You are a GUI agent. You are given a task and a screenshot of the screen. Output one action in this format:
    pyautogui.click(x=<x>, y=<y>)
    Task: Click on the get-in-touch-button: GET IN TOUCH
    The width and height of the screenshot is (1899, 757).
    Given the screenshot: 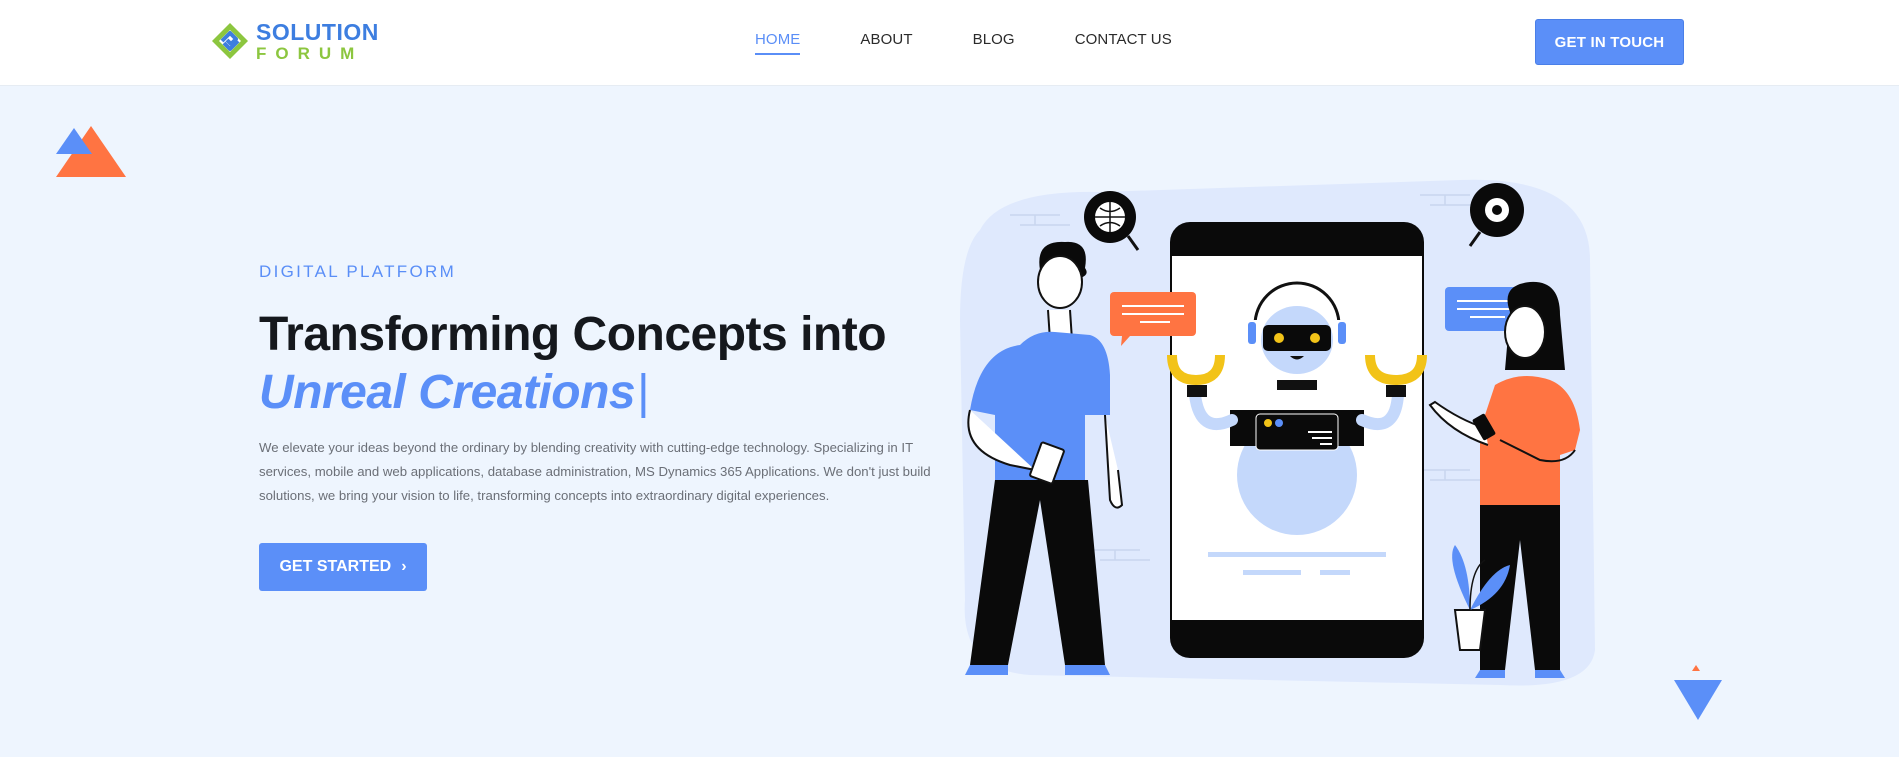 What is the action you would take?
    pyautogui.click(x=1609, y=42)
    